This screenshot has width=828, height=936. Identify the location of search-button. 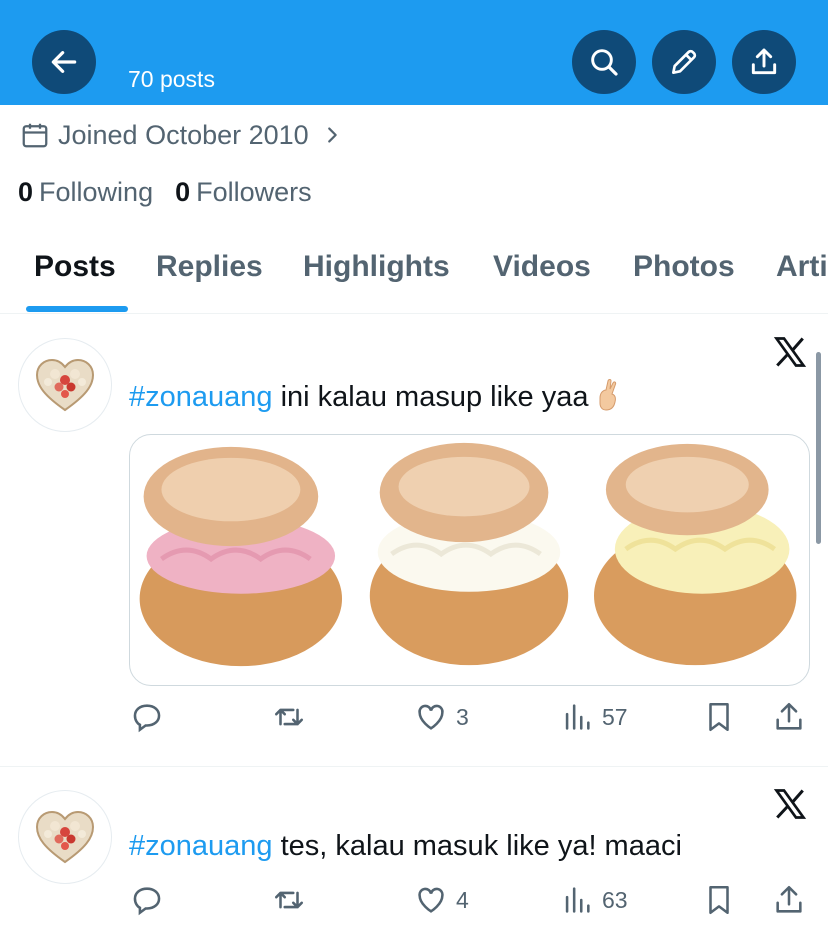
(604, 62).